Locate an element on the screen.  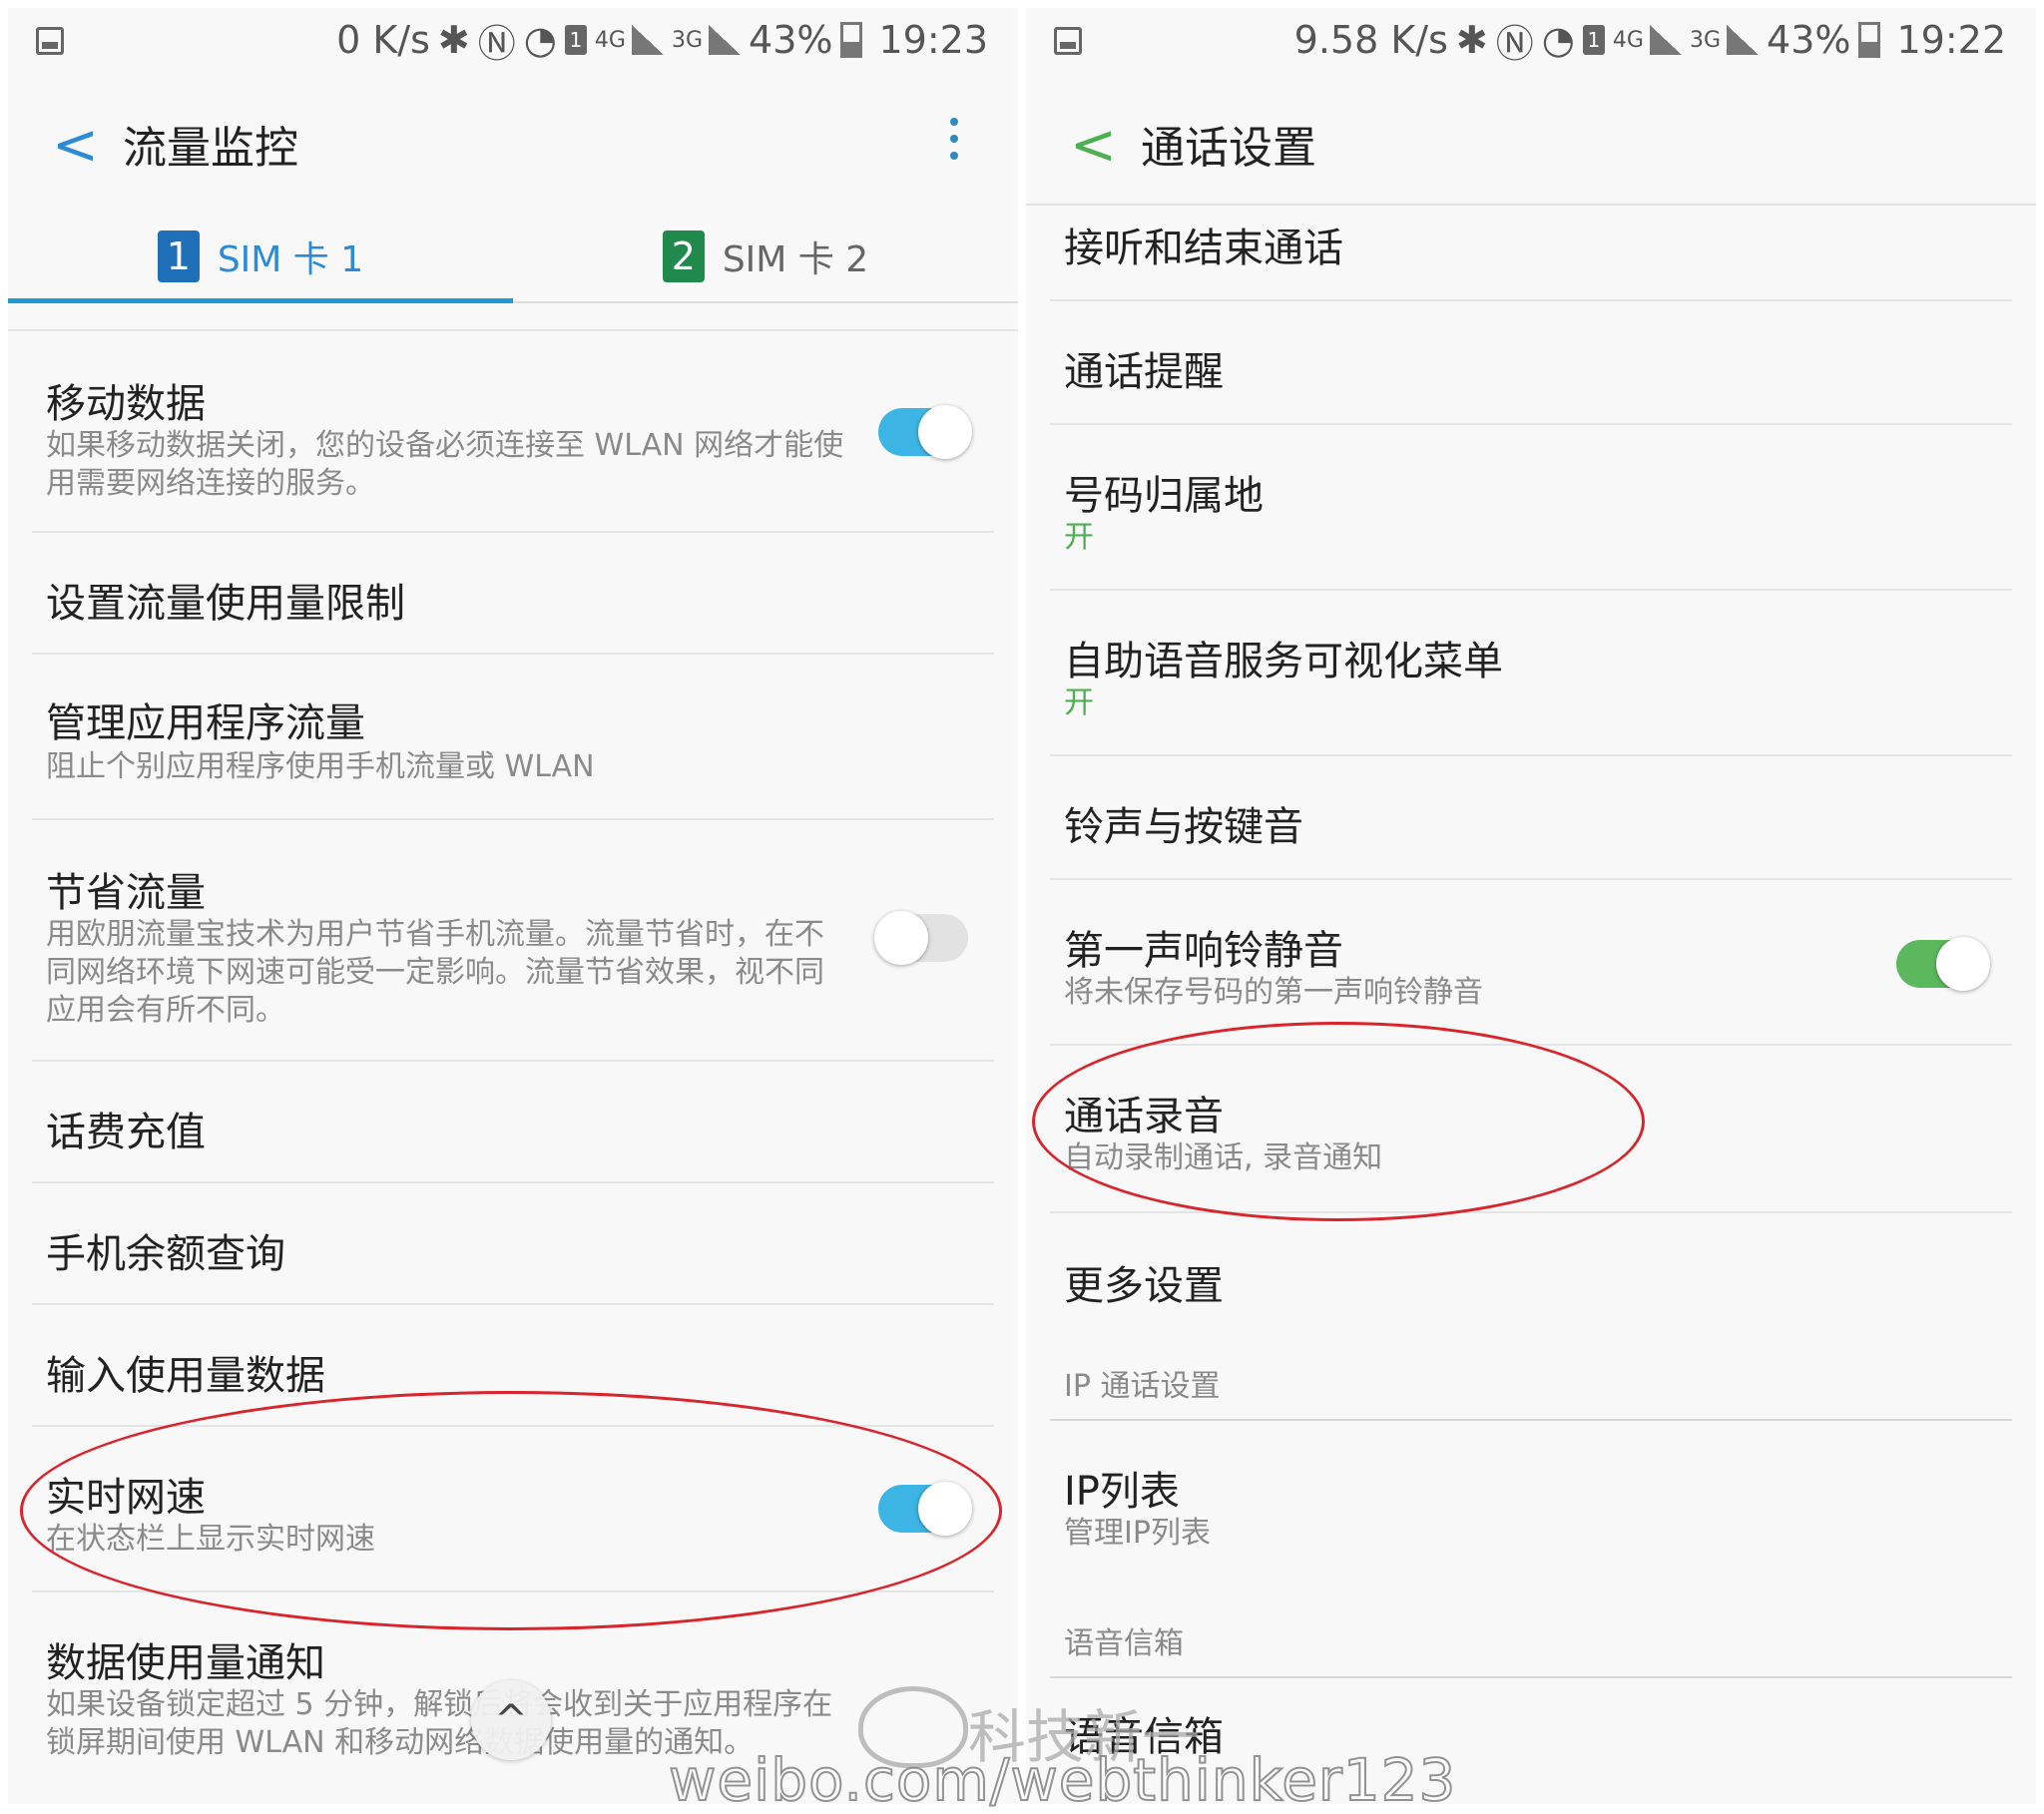
answer-end-calls-item: 接听和结束通话 is located at coordinates (1531, 254).